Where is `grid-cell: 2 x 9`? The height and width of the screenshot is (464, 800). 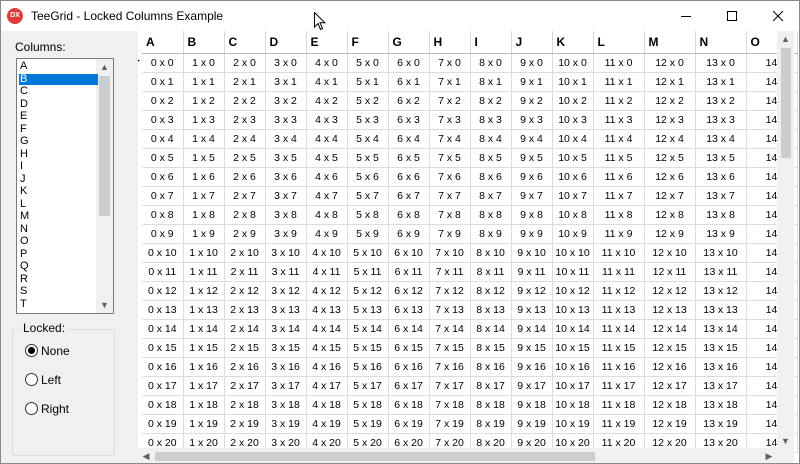 grid-cell: 2 x 9 is located at coordinates (245, 234).